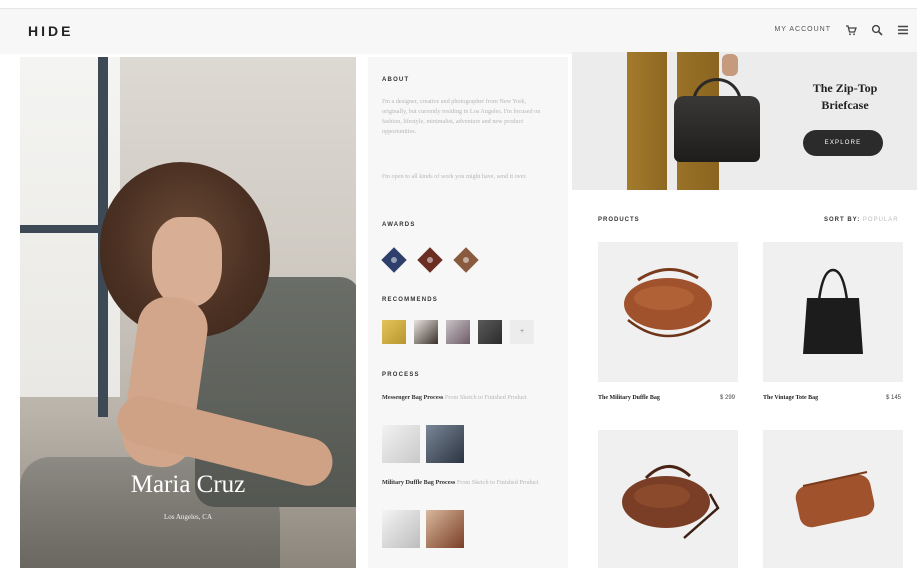 The image size is (917, 568). I want to click on process-thumb-2b, so click(445, 529).